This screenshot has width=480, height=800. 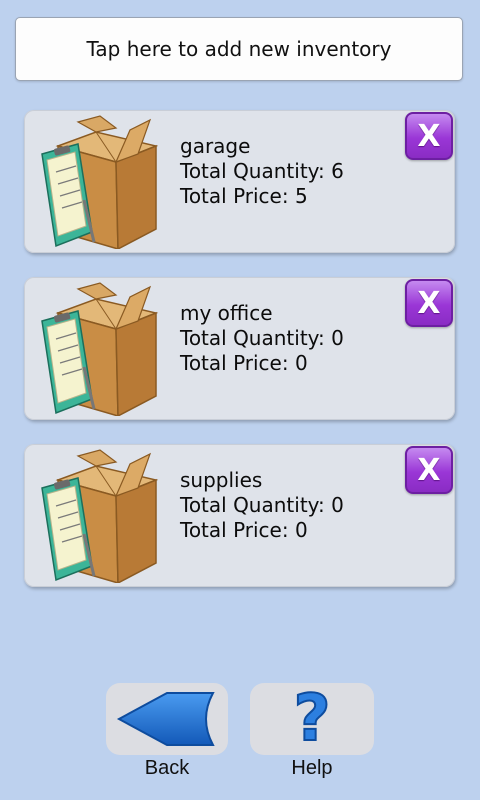 I want to click on back-button: Back, so click(x=167, y=731).